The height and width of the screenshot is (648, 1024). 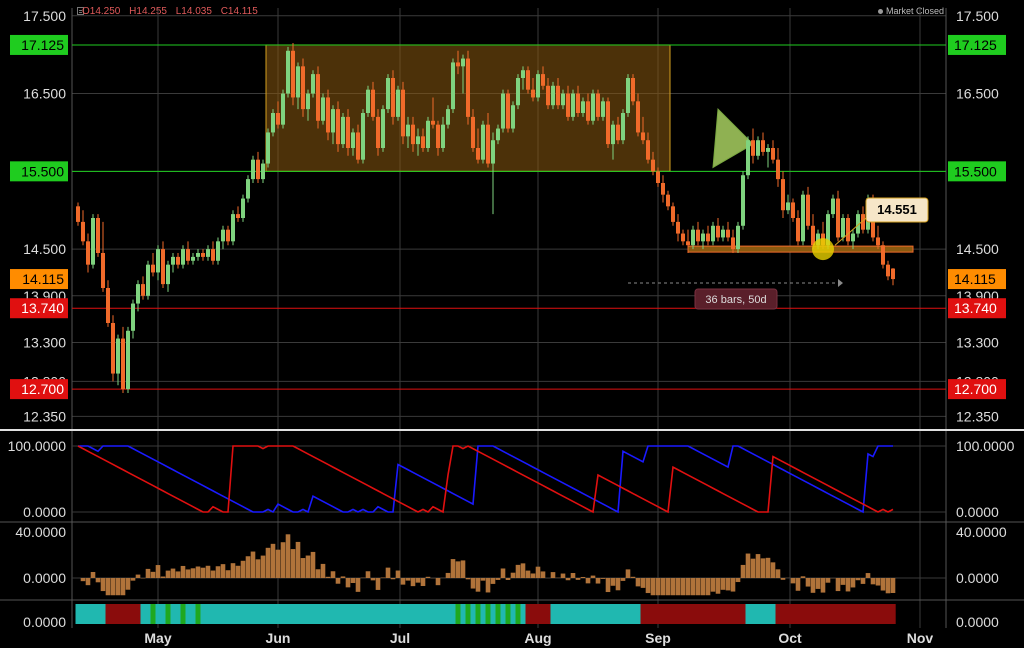 What do you see at coordinates (790, 638) in the screenshot?
I see `x-axis-label: Oct` at bounding box center [790, 638].